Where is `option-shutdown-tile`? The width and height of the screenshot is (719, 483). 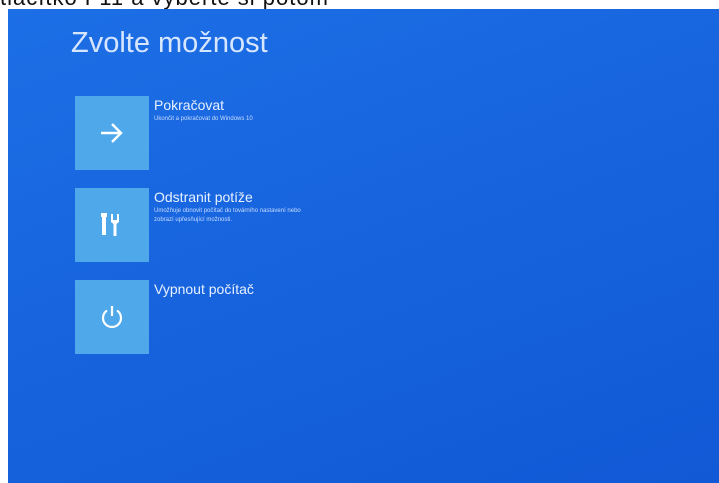 option-shutdown-tile is located at coordinates (112, 317).